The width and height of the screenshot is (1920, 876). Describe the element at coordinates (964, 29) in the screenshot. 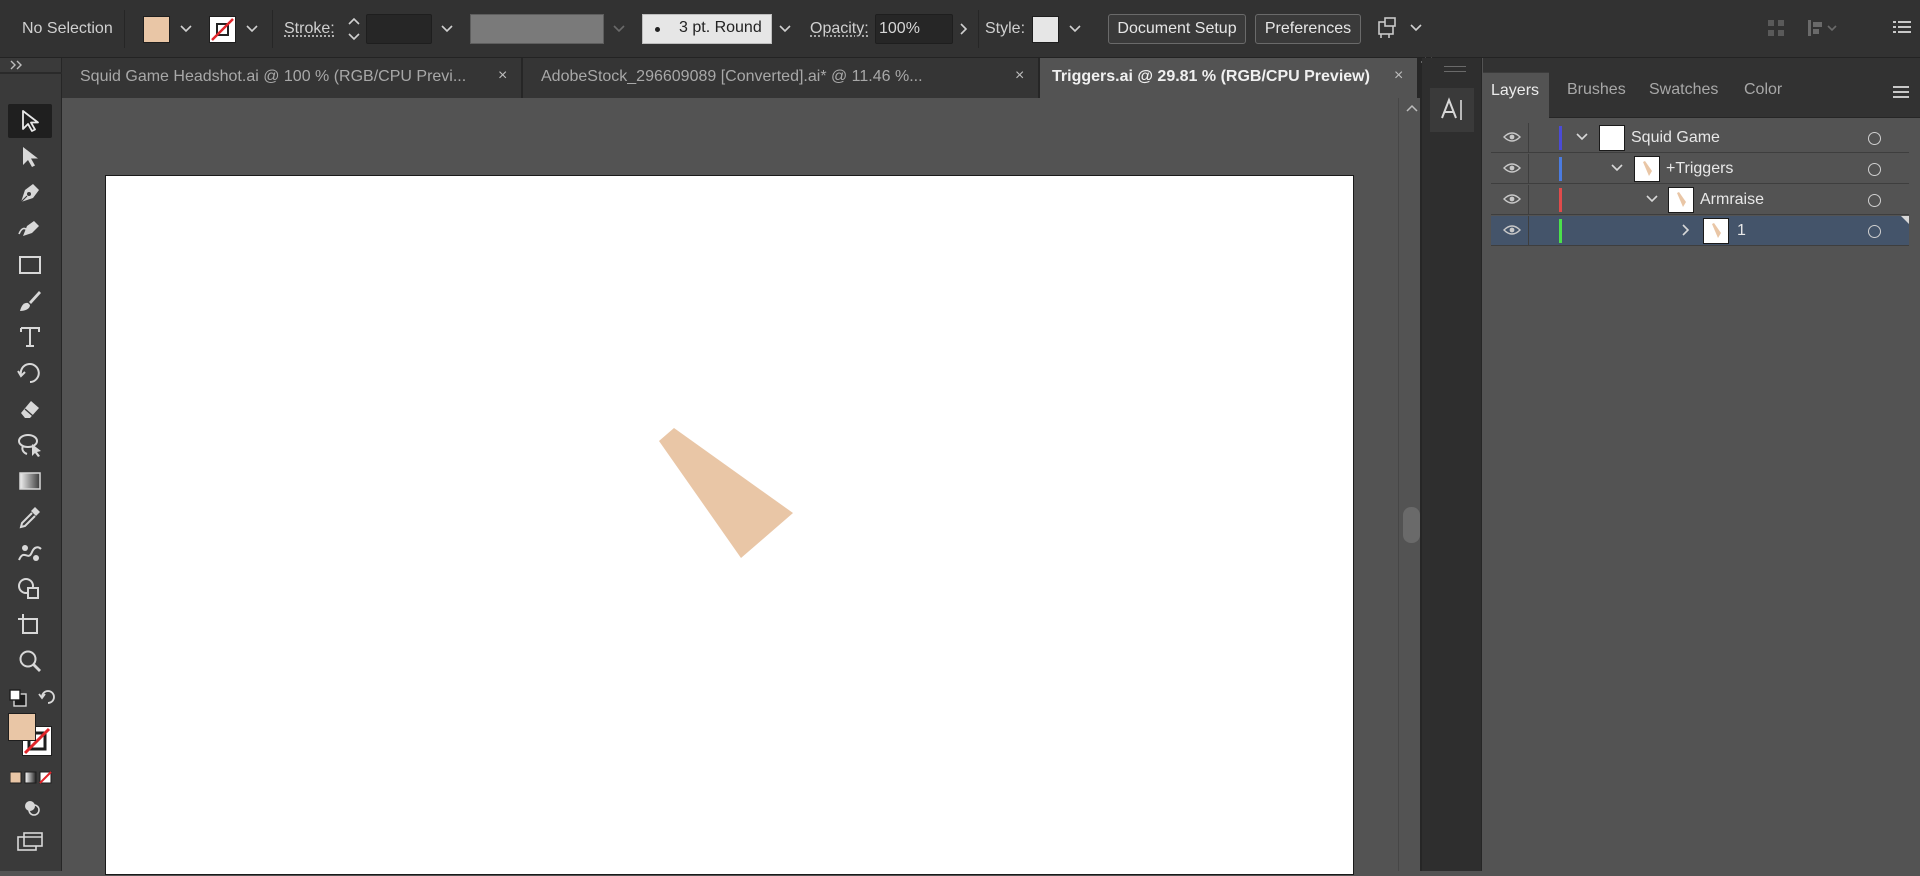

I see `opacity-arrow-icon` at that location.